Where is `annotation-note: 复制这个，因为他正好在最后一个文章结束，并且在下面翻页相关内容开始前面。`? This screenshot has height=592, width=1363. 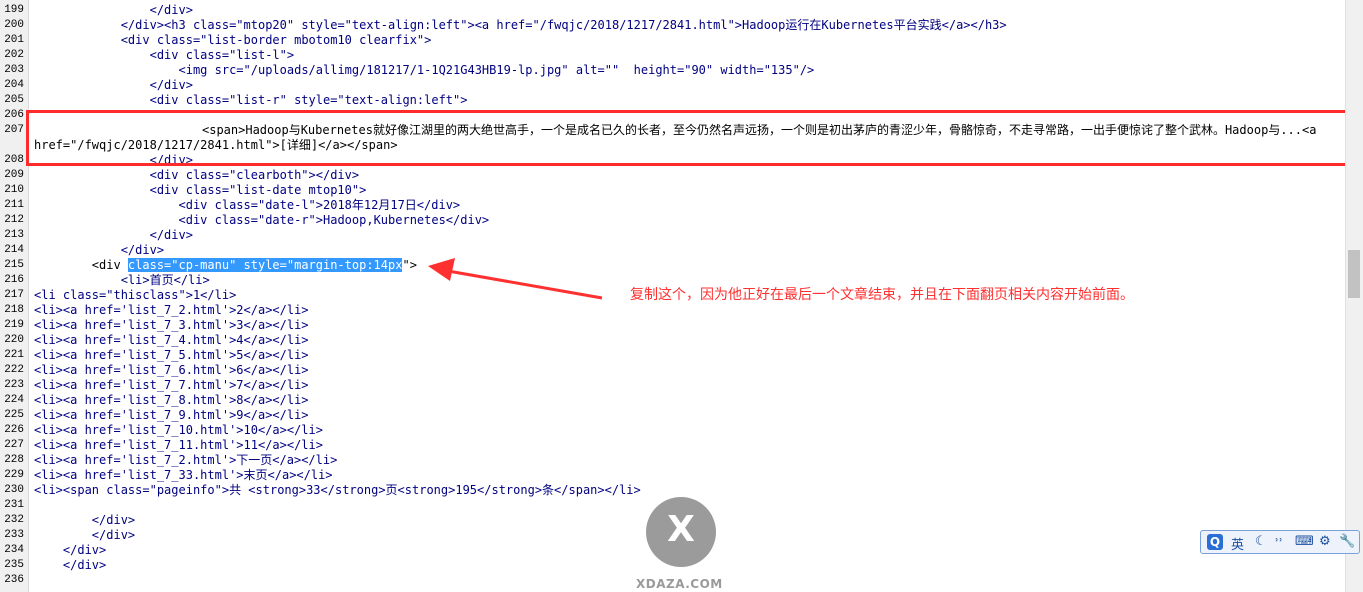
annotation-note: 复制这个，因为他正好在最后一个文章结束，并且在下面翻页相关内容开始前面。 is located at coordinates (882, 295).